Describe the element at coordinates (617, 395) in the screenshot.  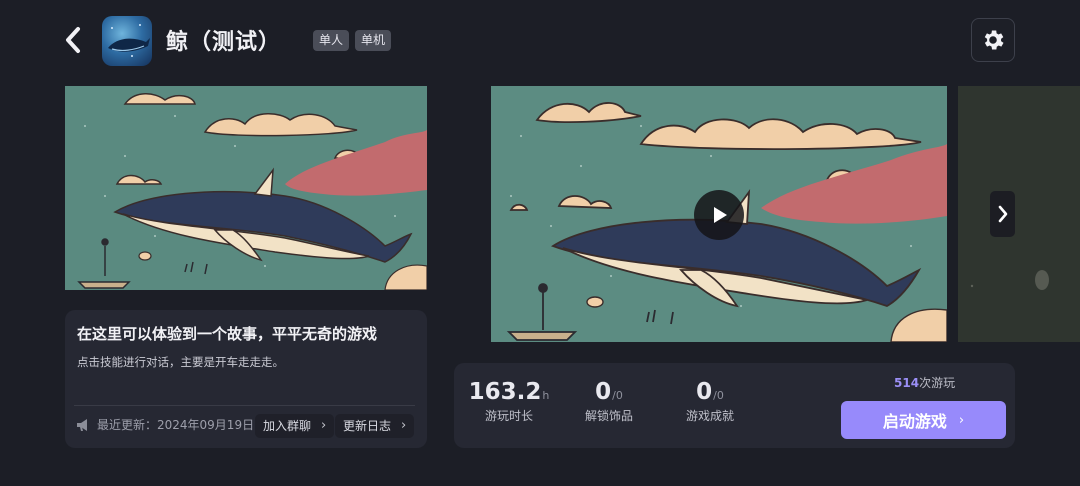
I see `items-unit: /0` at that location.